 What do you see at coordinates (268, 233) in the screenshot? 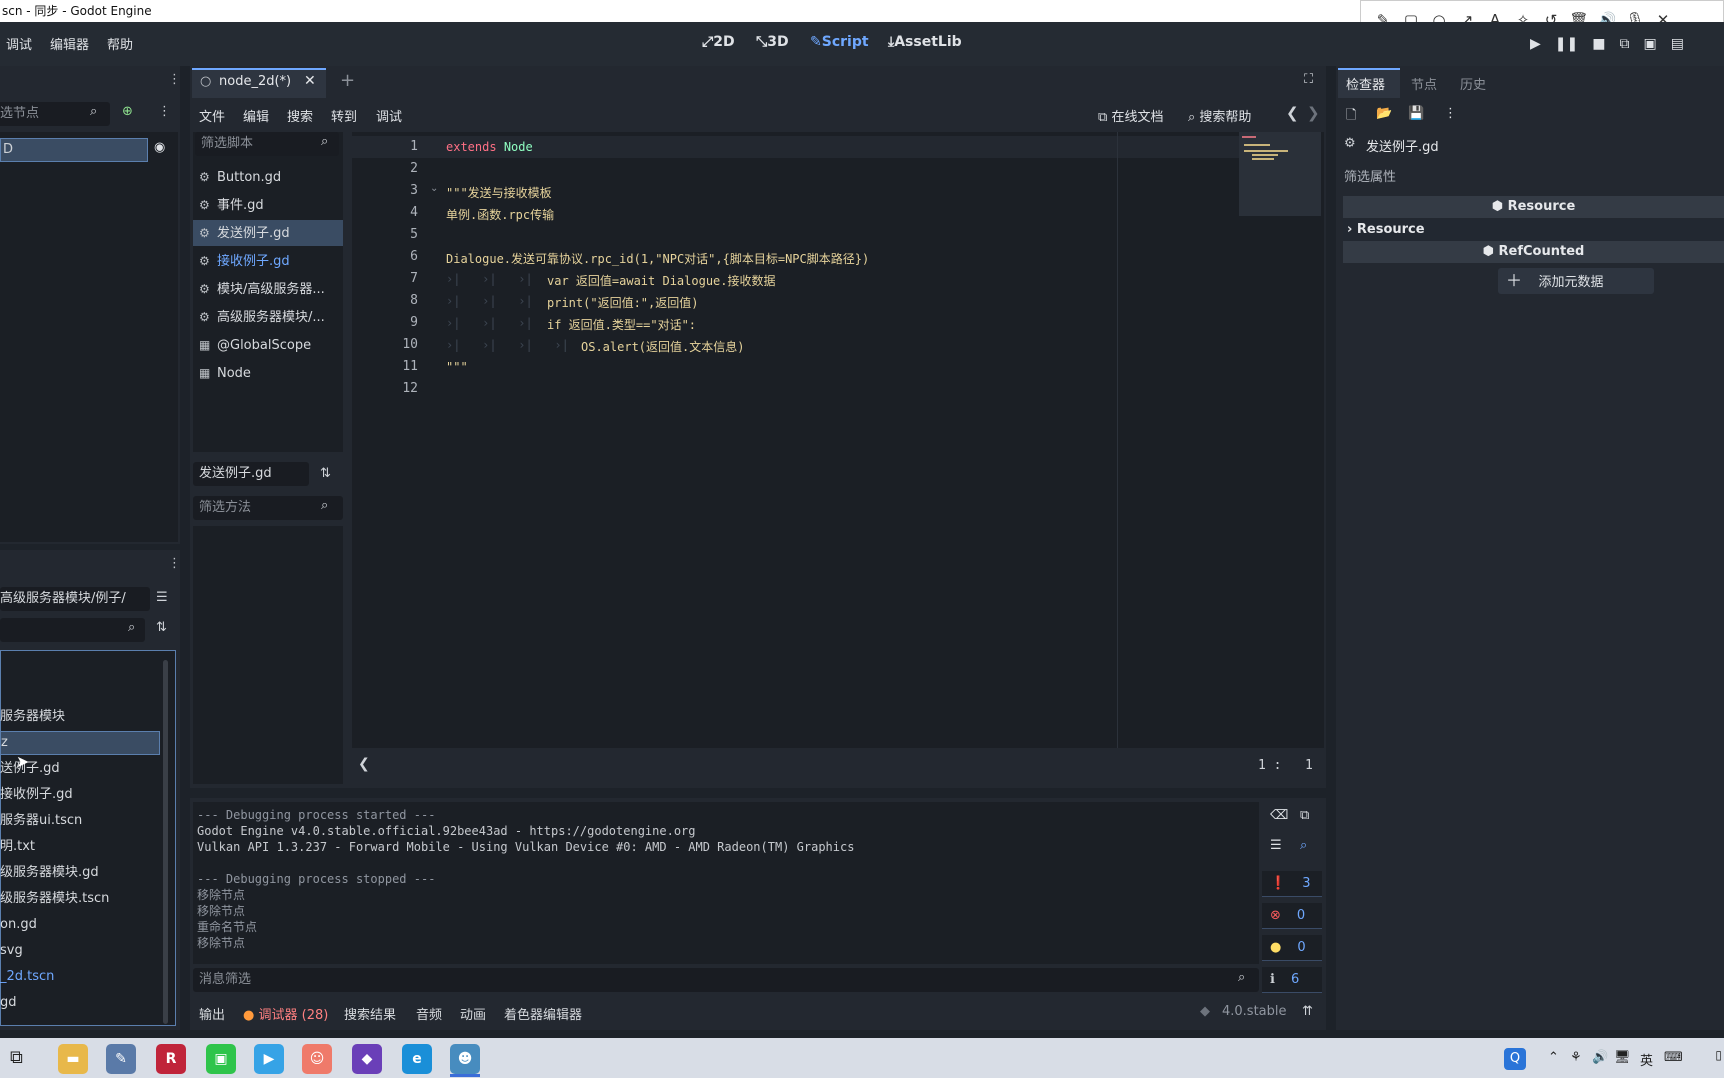
I see `list-item-selected: ⚙ 发送例子.gd` at bounding box center [268, 233].